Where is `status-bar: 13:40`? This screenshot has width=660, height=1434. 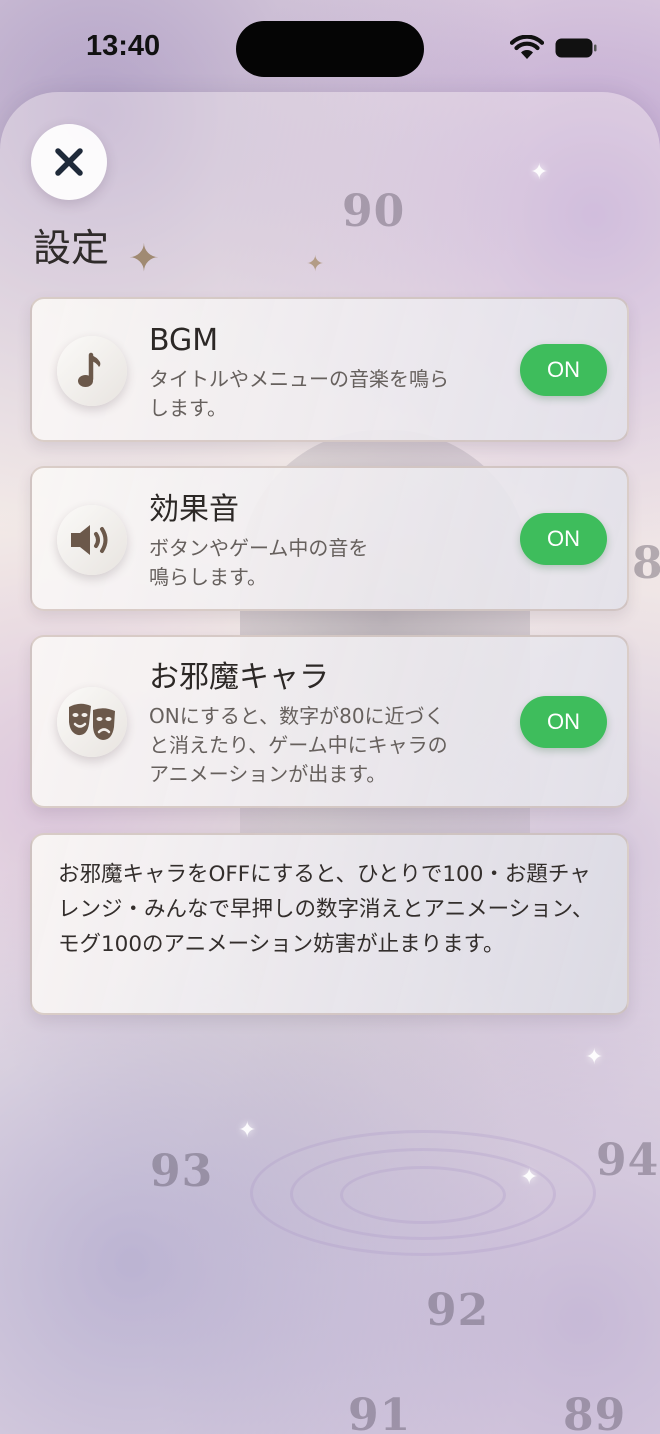 status-bar: 13:40 is located at coordinates (330, 46).